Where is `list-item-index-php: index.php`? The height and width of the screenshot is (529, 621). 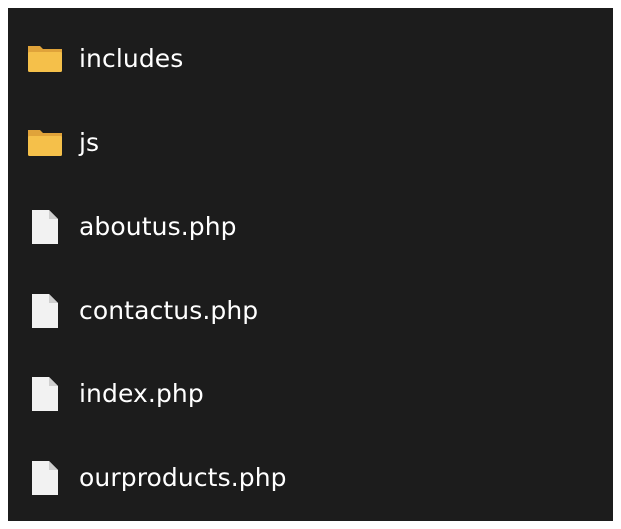 list-item-index-php: index.php is located at coordinates (310, 394).